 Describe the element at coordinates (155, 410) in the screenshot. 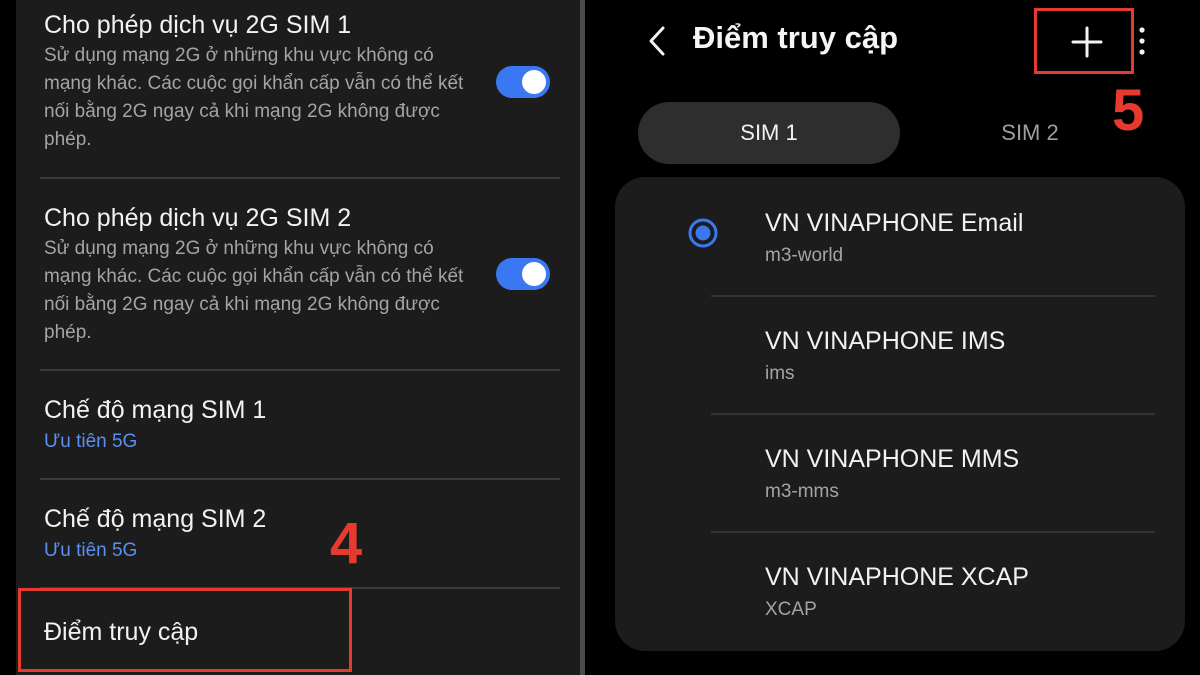

I see `setting-title: Chế độ mạng SIM 1` at that location.